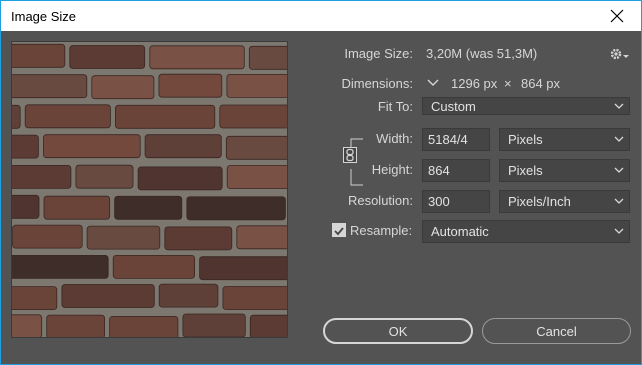 This screenshot has width=642, height=365. Describe the element at coordinates (381, 230) in the screenshot. I see `resample-label: Resample:` at that location.